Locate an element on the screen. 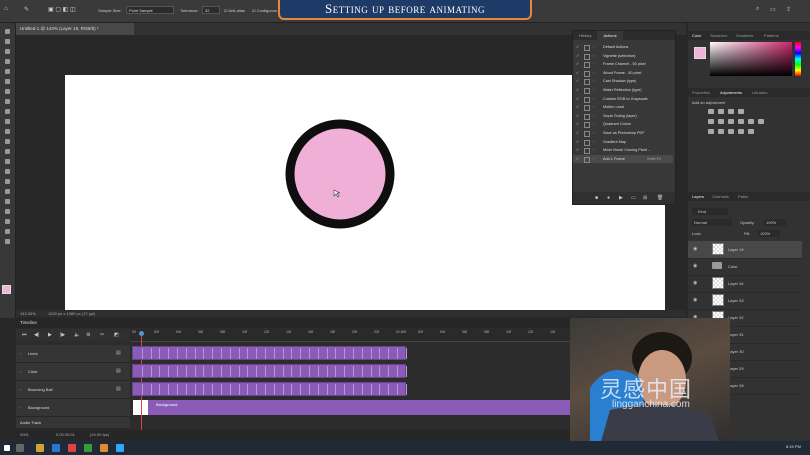 This screenshot has height=455, width=810. sample-size-select: Point Sample is located at coordinates (150, 10).